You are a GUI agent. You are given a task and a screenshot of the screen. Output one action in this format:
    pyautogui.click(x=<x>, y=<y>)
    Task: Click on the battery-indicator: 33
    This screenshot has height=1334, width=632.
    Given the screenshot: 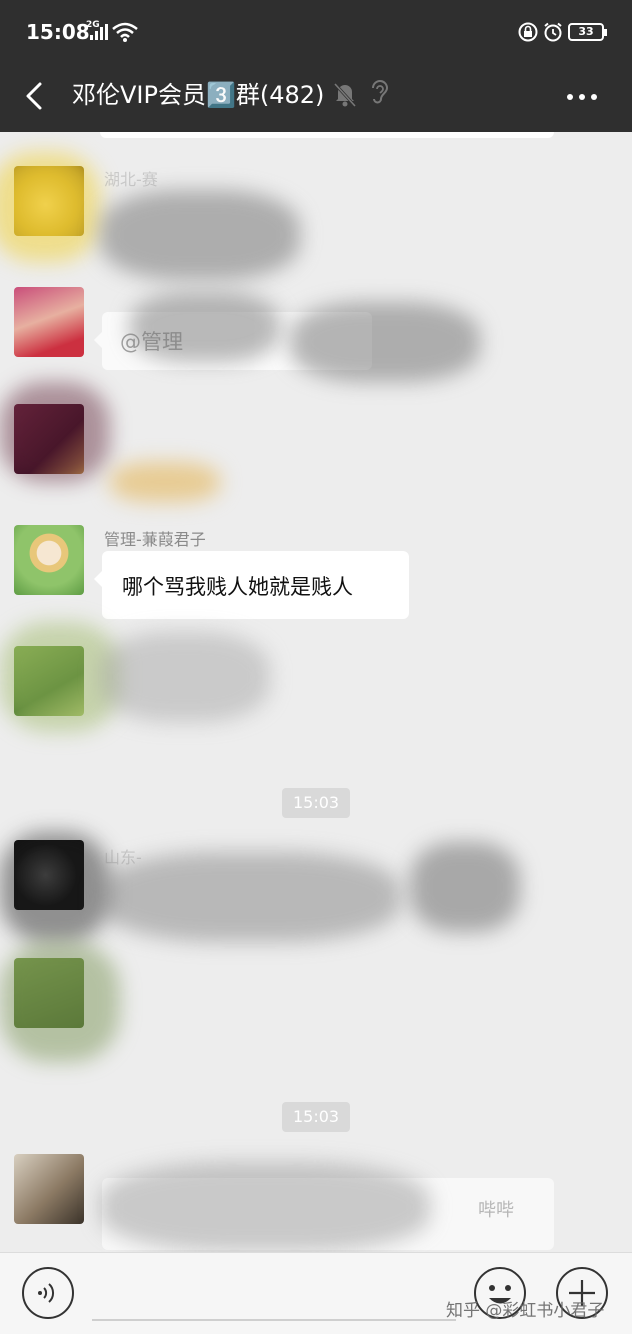 What is the action you would take?
    pyautogui.click(x=587, y=32)
    